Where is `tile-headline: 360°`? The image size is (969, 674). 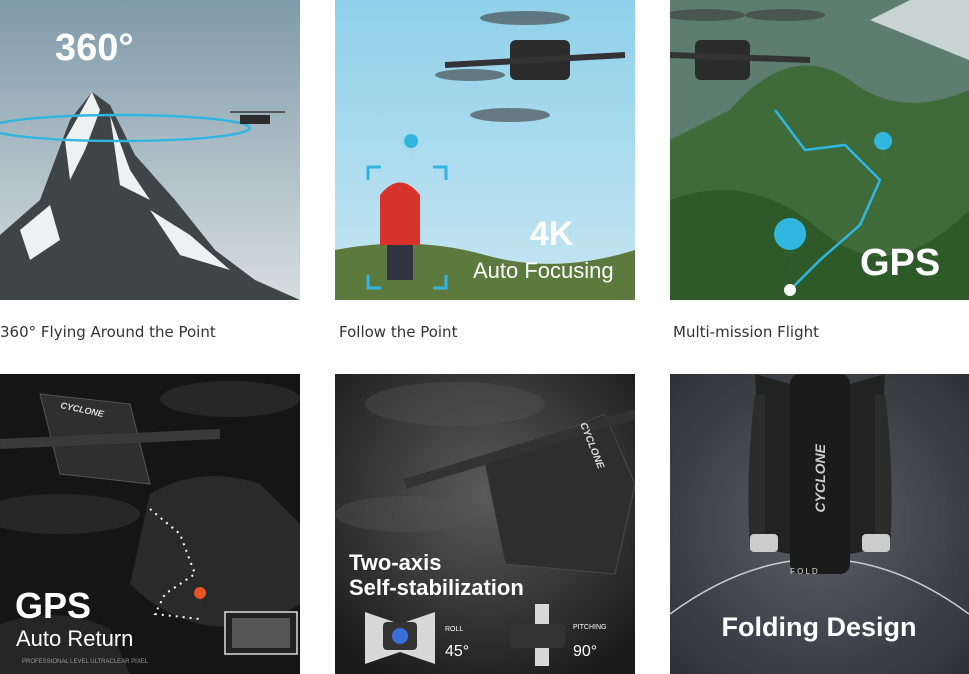
tile-headline: 360° is located at coordinates (94, 48).